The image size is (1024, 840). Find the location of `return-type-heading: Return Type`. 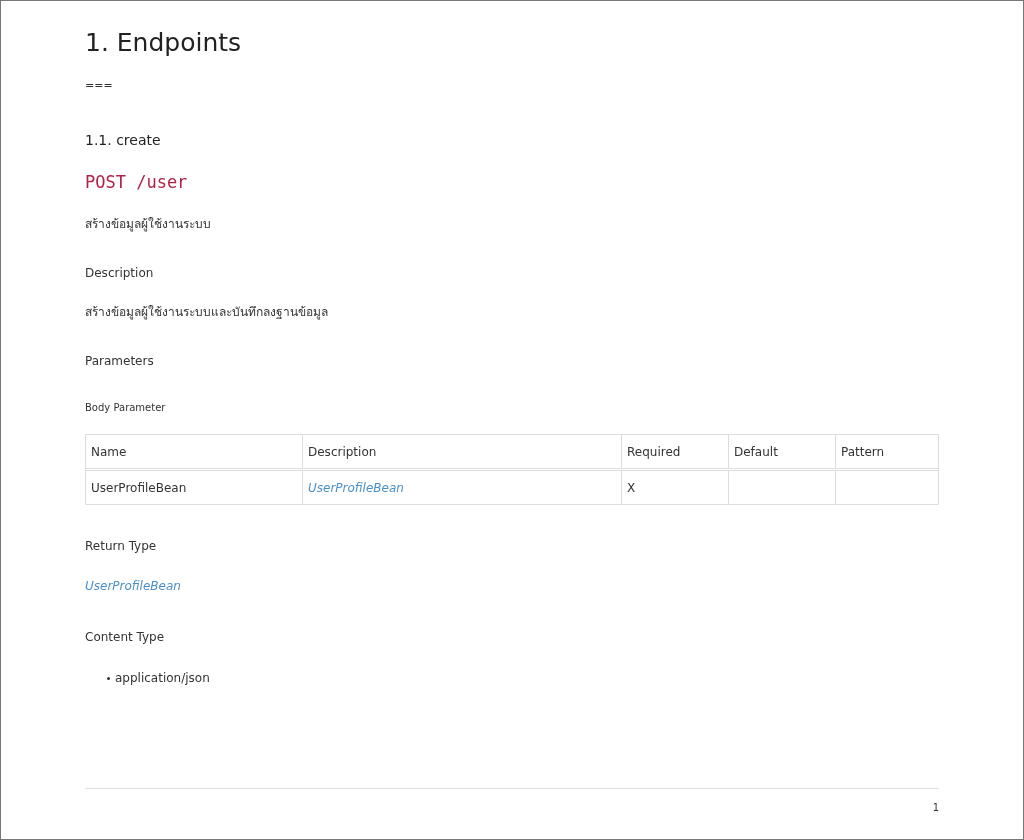

return-type-heading: Return Type is located at coordinates (121, 546).